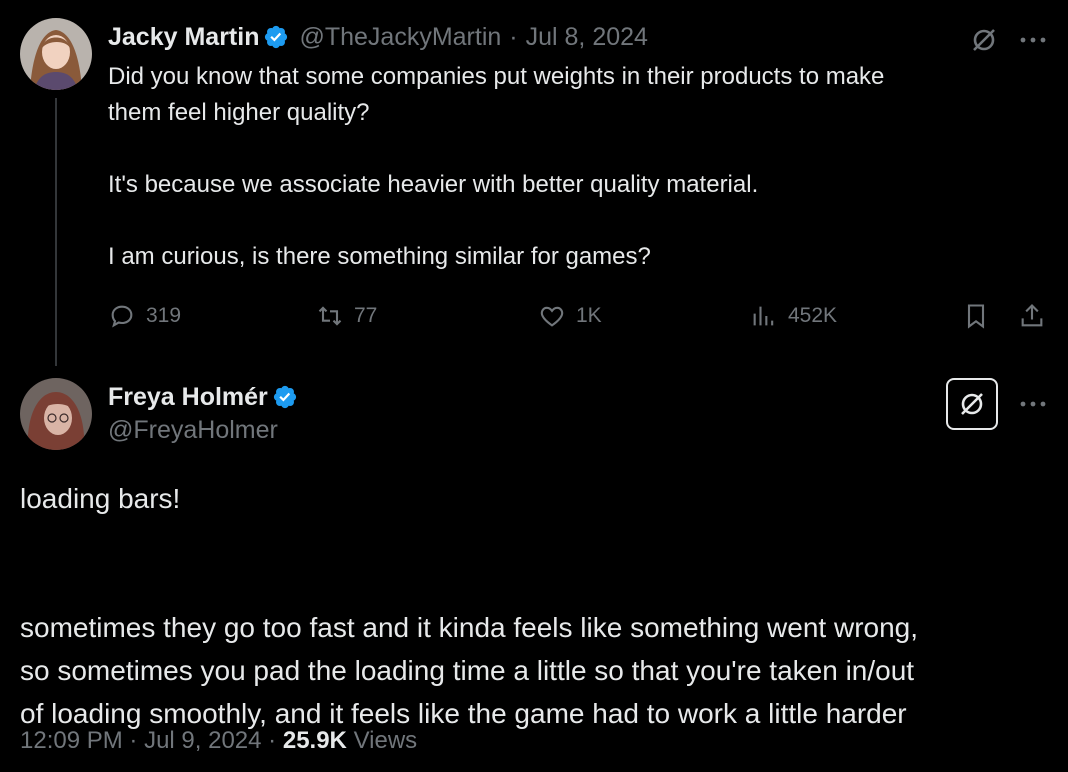 The image size is (1068, 772). Describe the element at coordinates (400, 37) in the screenshot. I see `author-handle: @TheJackyMartin` at that location.